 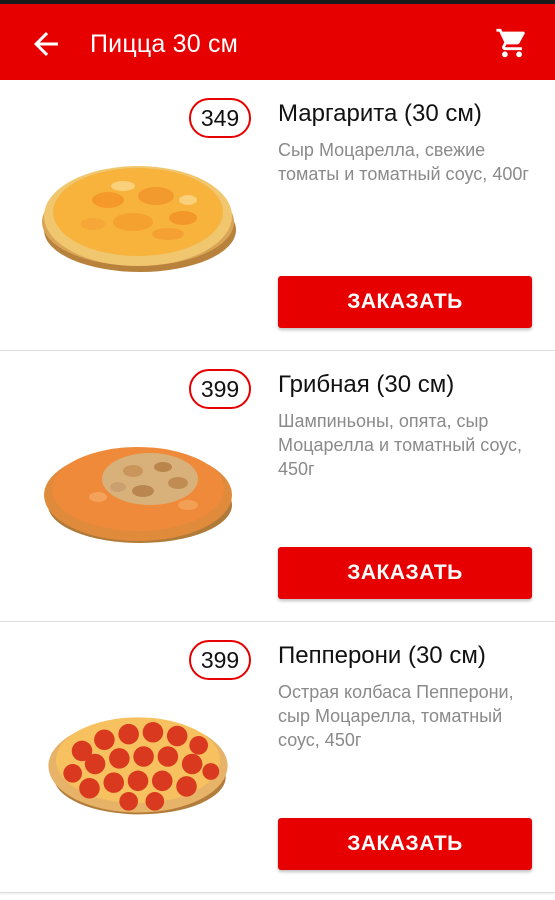 What do you see at coordinates (380, 113) in the screenshot?
I see `product-name: Маргарита (30 см)` at bounding box center [380, 113].